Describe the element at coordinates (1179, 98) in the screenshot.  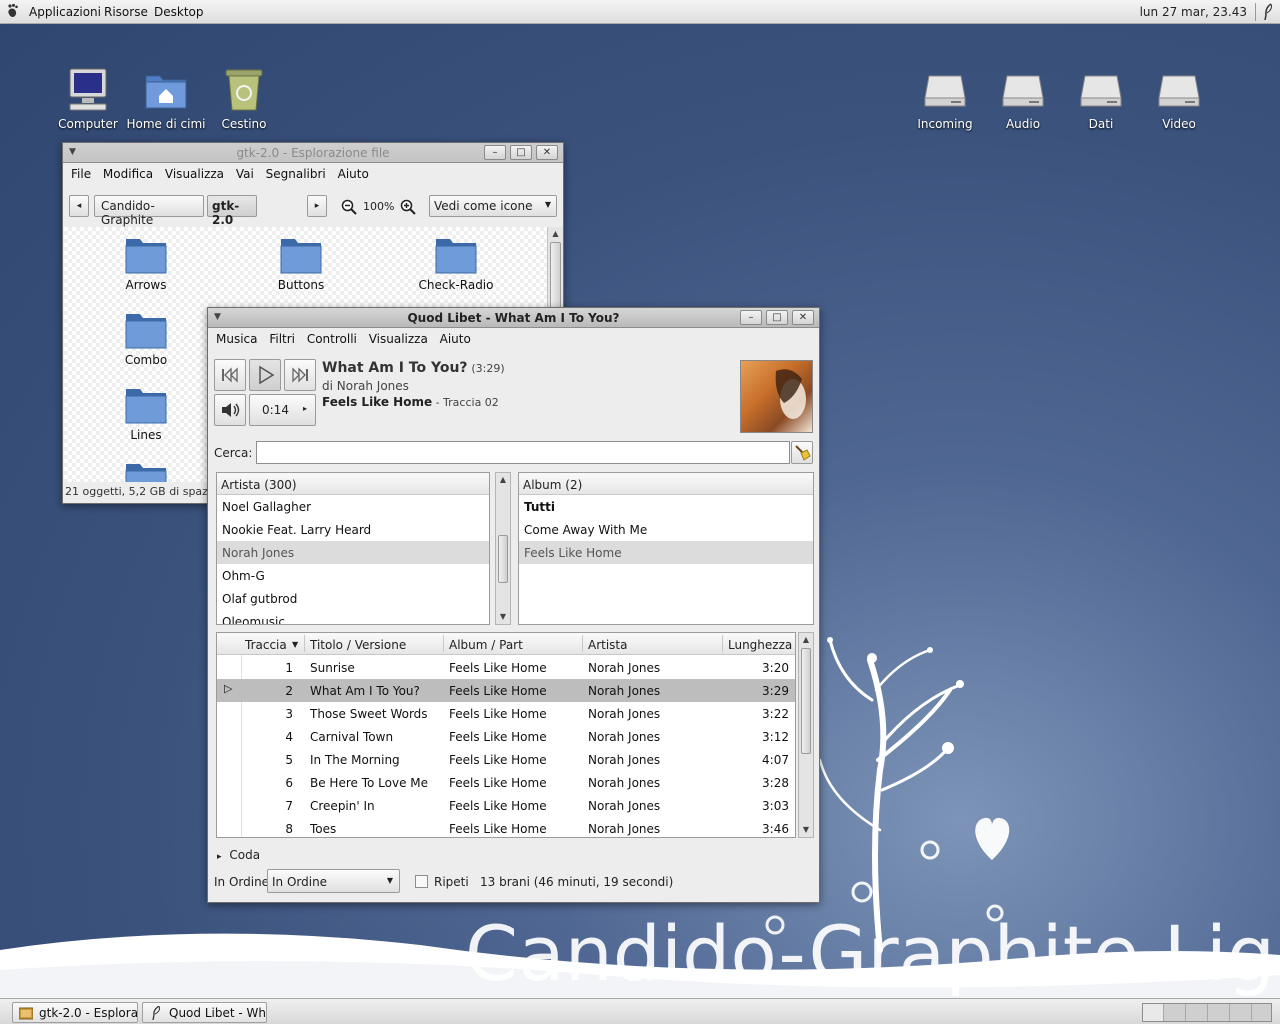
I see `desktop-icon-video: Video` at that location.